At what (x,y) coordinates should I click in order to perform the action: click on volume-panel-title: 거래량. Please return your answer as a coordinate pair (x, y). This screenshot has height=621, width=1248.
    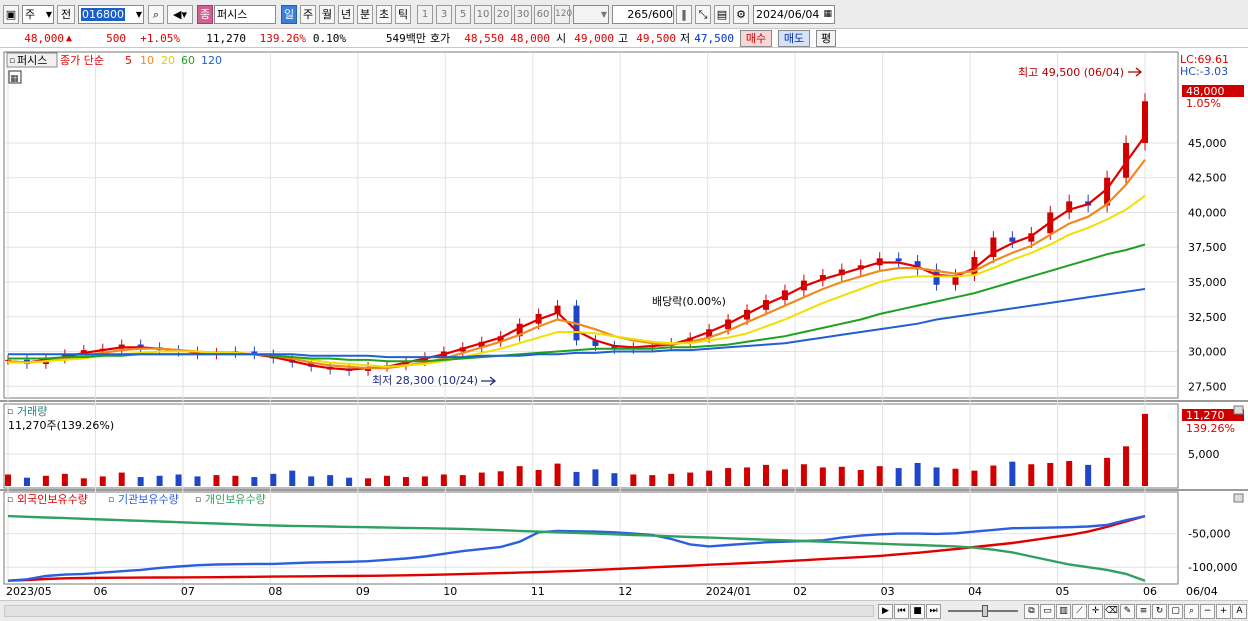
    Looking at the image, I should click on (32, 411).